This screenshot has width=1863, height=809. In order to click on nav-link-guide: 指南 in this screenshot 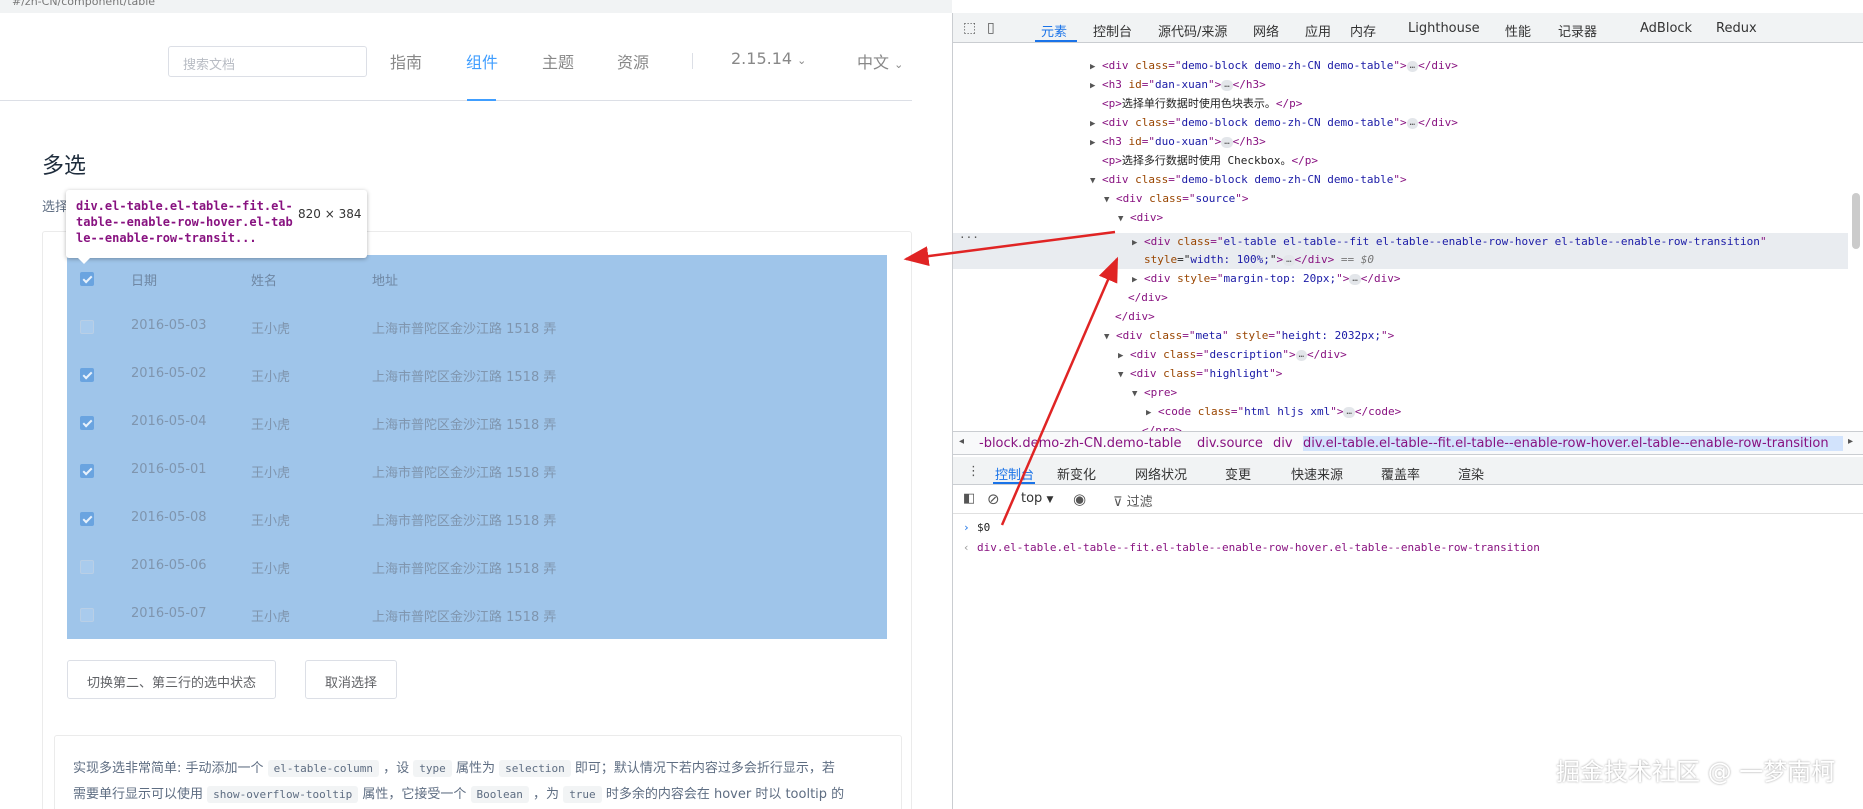, I will do `click(406, 61)`.